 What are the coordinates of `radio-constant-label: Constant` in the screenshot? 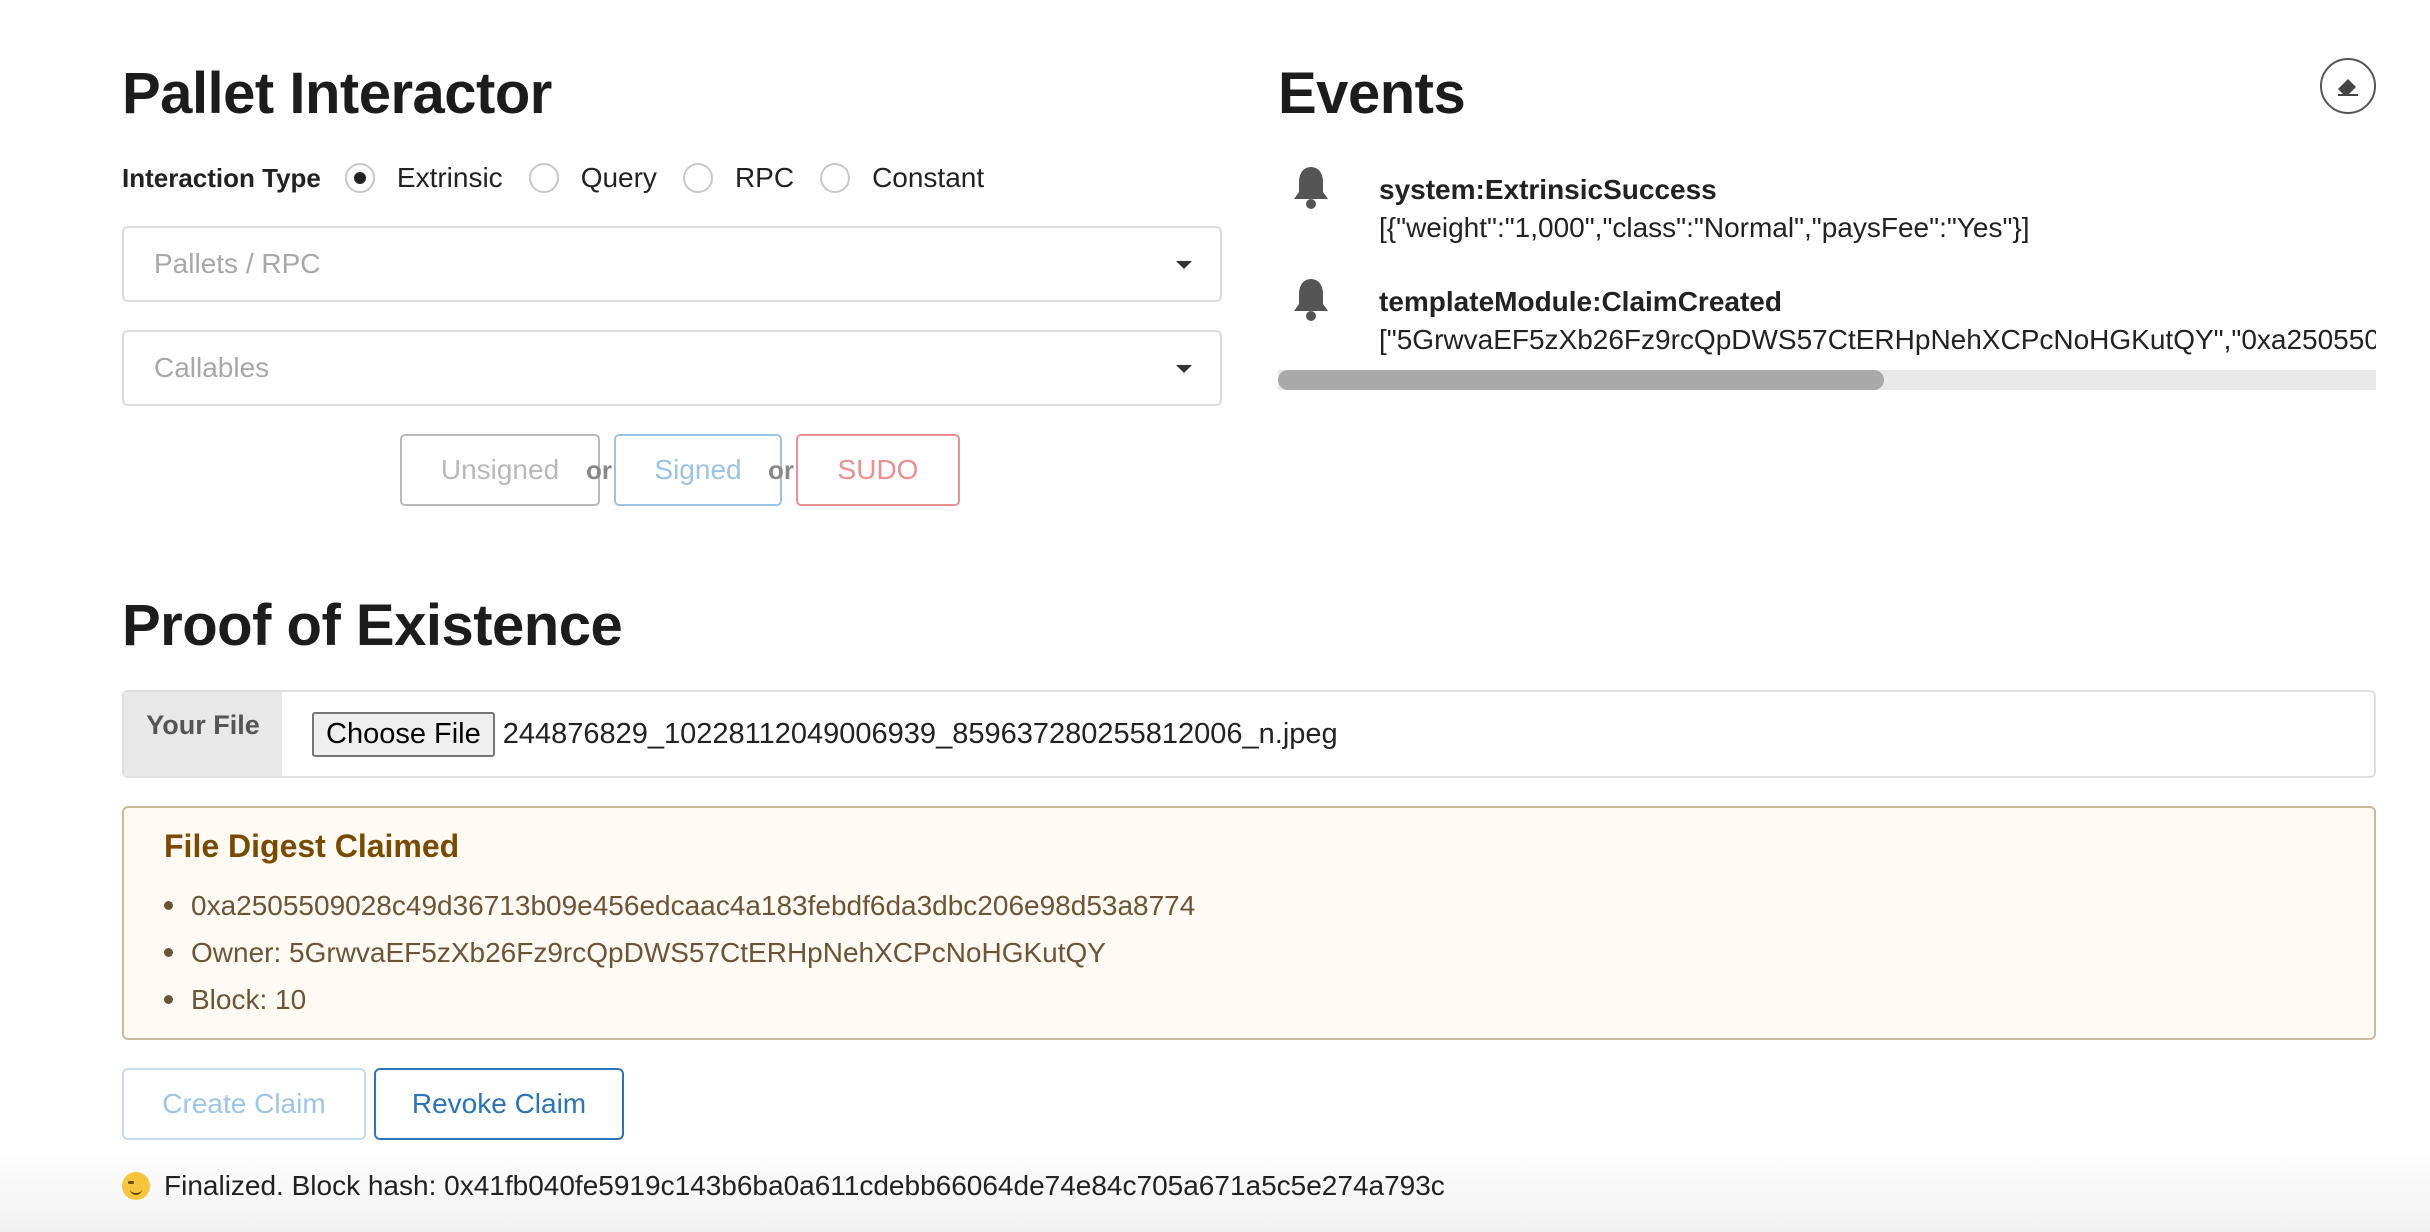 It's located at (928, 177).